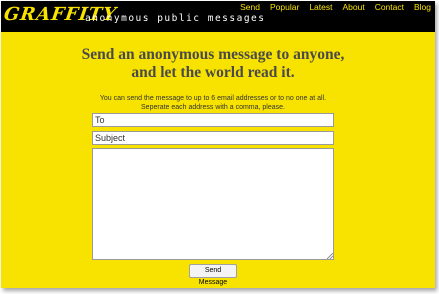 This screenshot has height=294, width=439. Describe the element at coordinates (422, 7) in the screenshot. I see `nav-blog: Blog` at that location.